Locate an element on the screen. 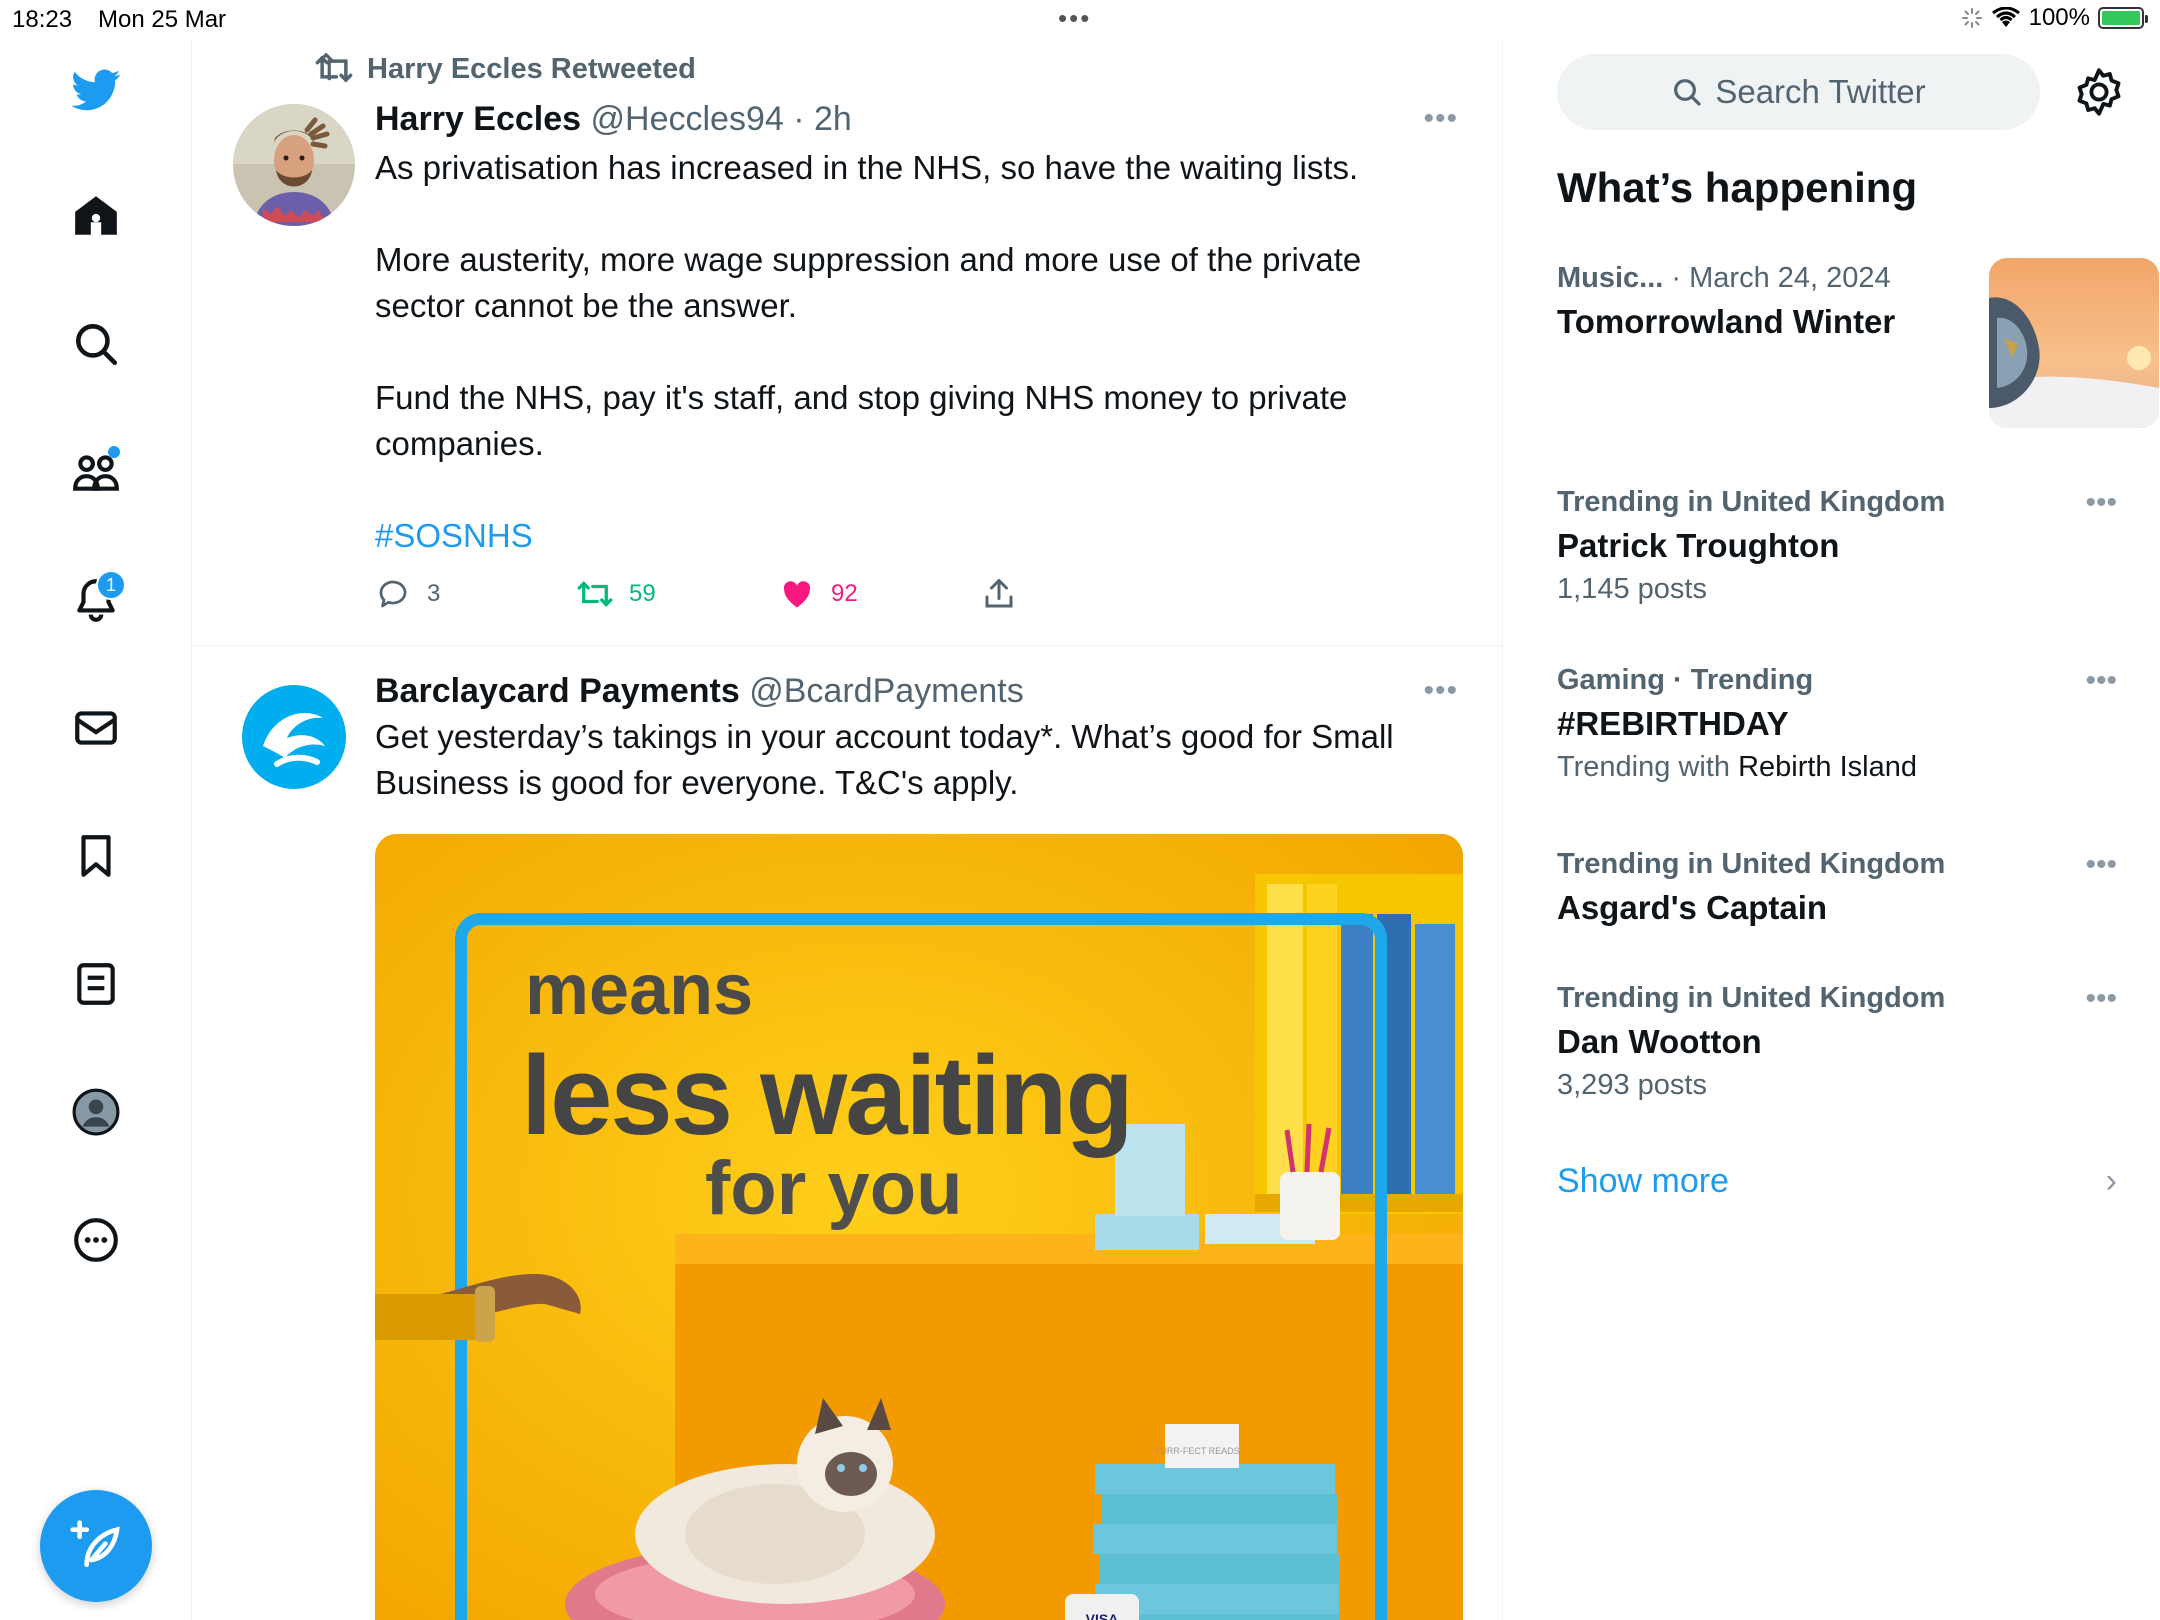  trend-meta: Gaming · Trending is located at coordinates (1685, 680).